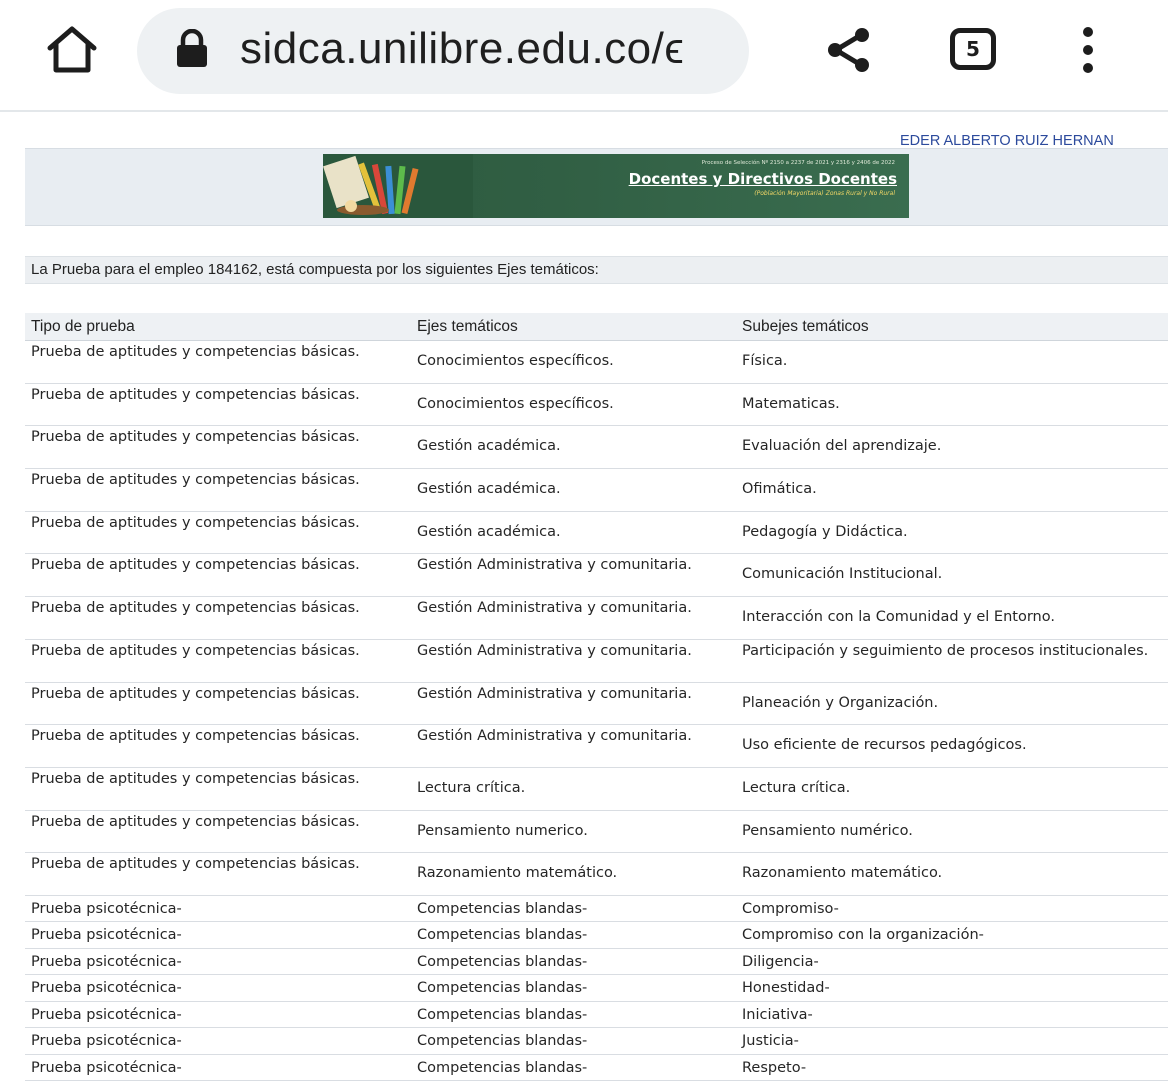 This screenshot has height=1081, width=1168. What do you see at coordinates (973, 49) in the screenshot?
I see `tabs-icon: 5` at bounding box center [973, 49].